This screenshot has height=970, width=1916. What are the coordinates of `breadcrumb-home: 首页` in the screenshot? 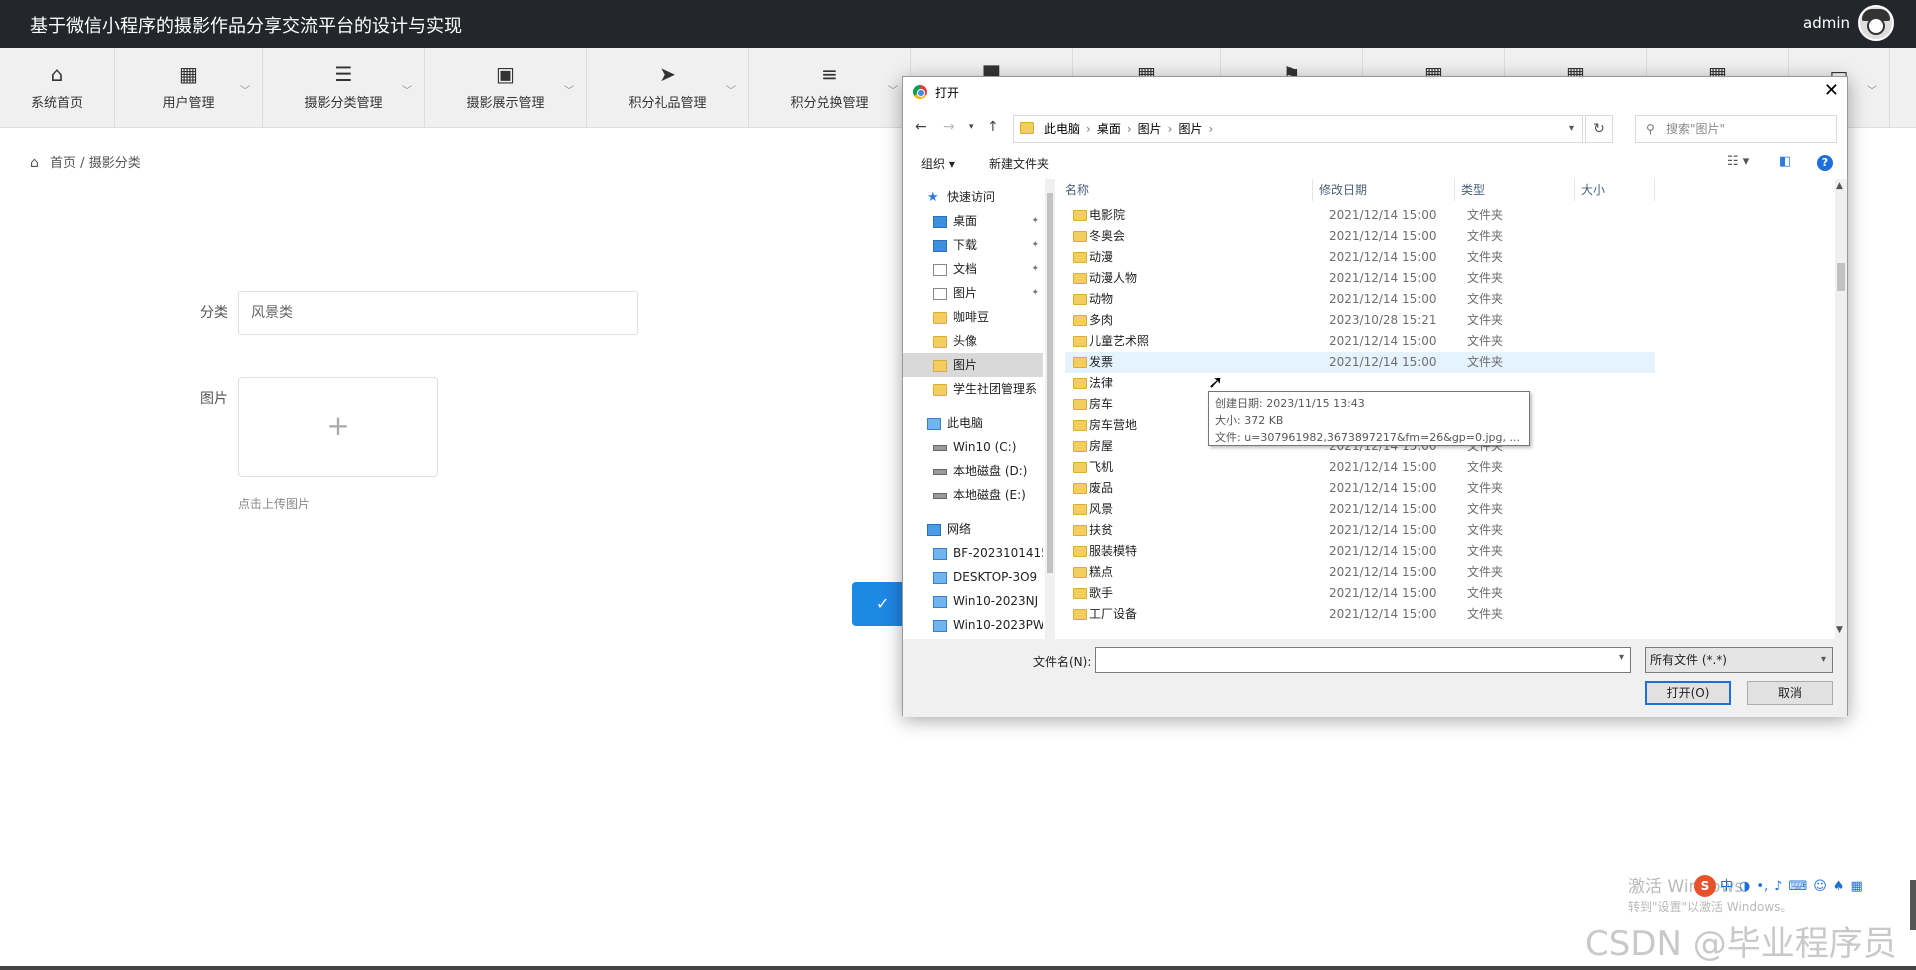 It's located at (63, 163).